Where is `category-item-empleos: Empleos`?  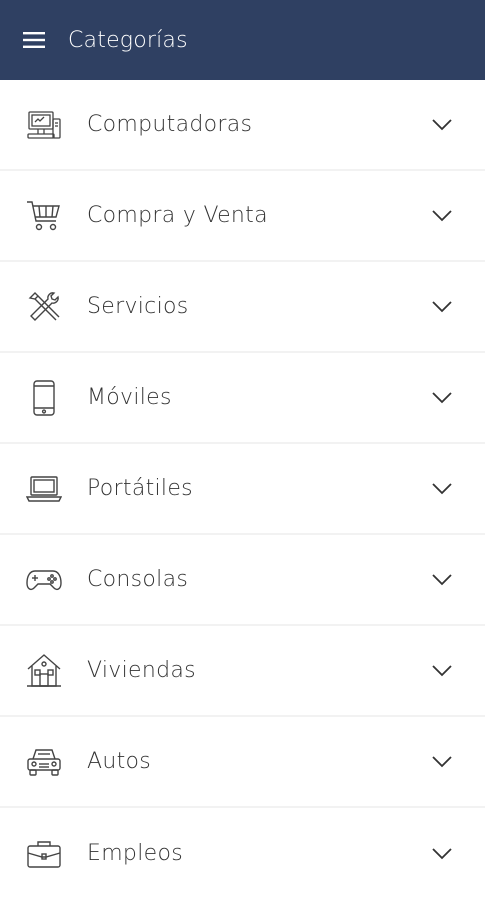 category-item-empleos: Empleos is located at coordinates (242, 853).